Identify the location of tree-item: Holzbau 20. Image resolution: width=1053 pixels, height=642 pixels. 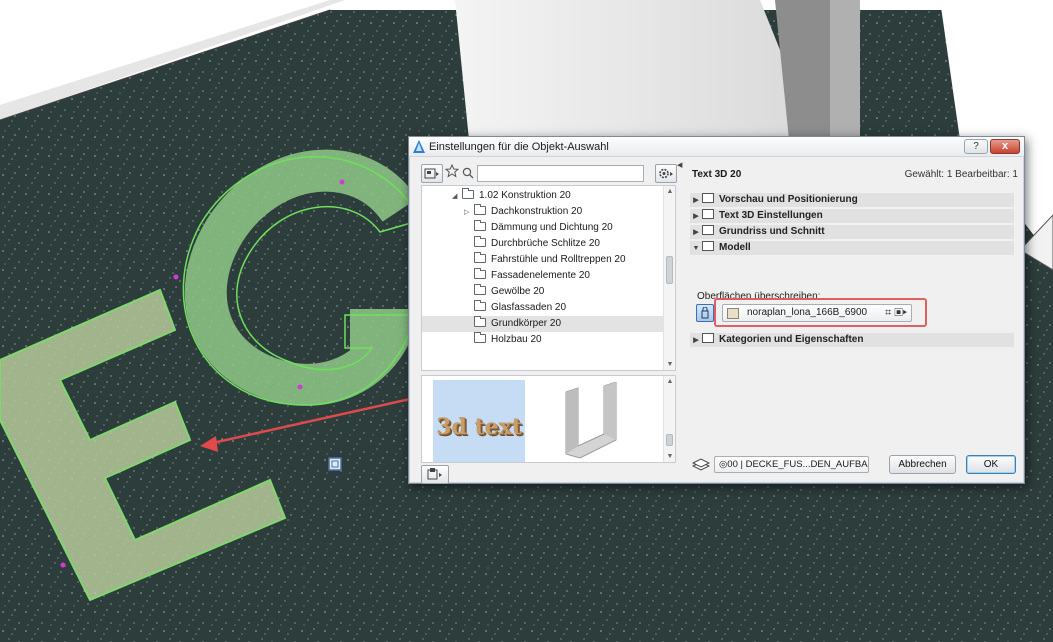
(542, 340).